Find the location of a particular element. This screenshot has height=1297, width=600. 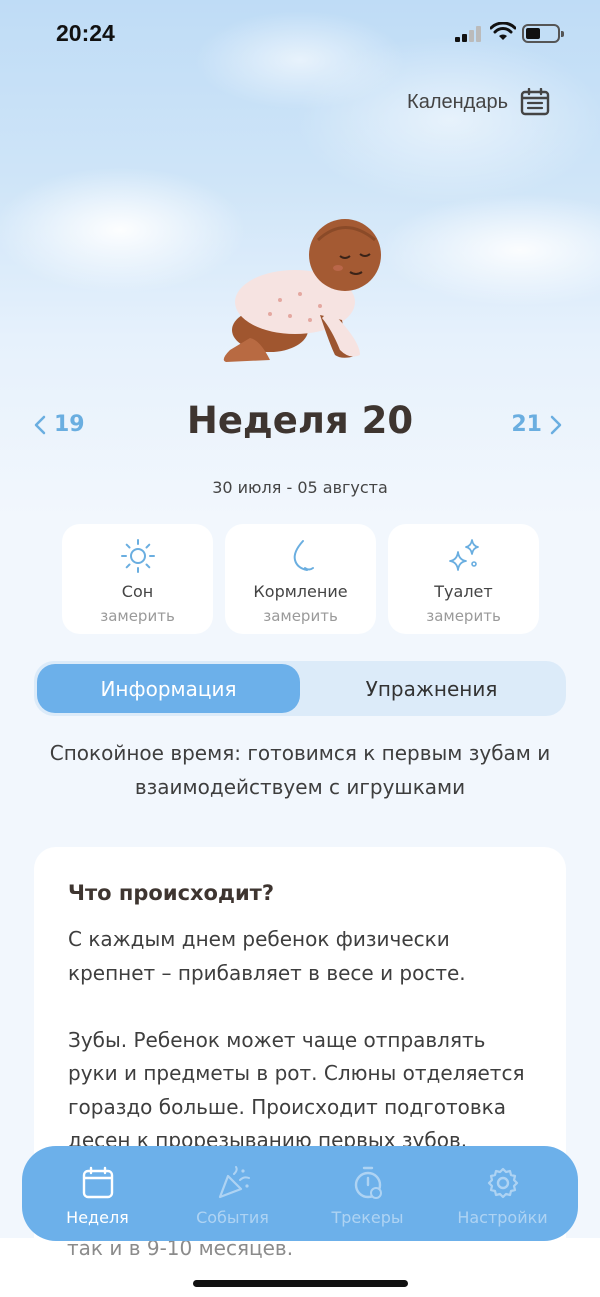

baby-illustration is located at coordinates (302, 290).